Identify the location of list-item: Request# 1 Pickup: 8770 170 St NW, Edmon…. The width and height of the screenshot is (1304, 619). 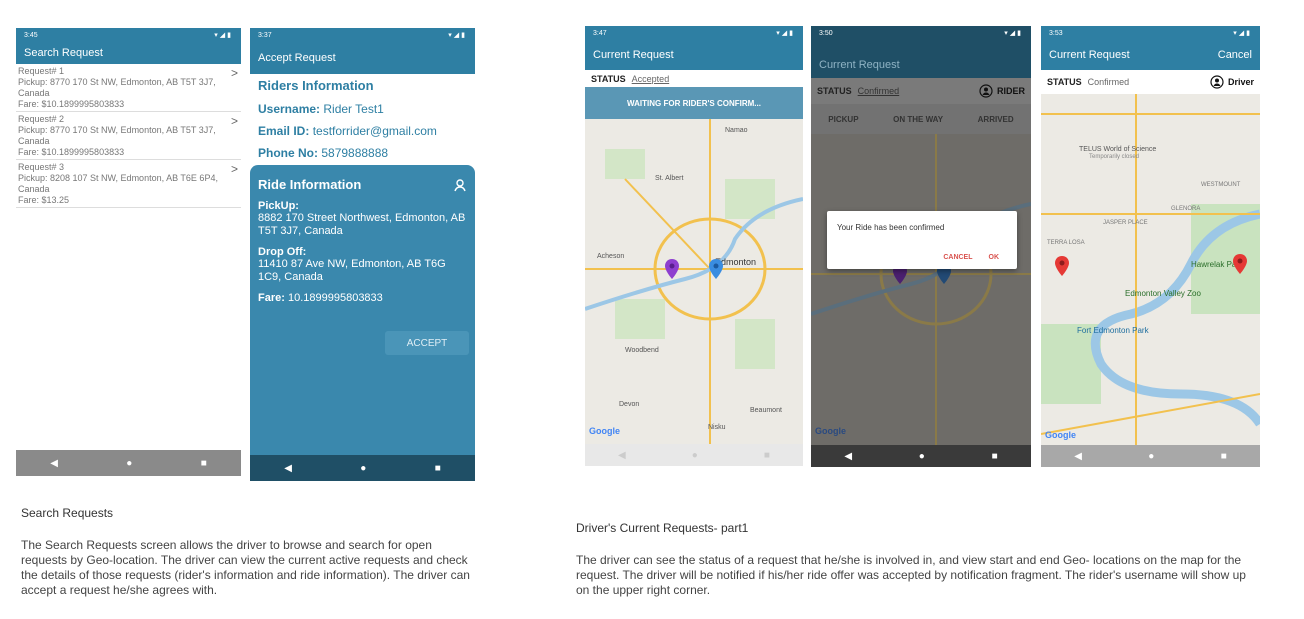
(128, 88).